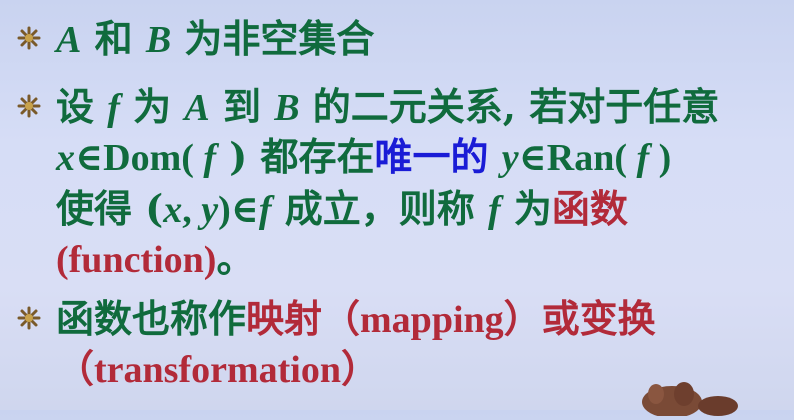 This screenshot has width=794, height=420. Describe the element at coordinates (273, 38) in the screenshot. I see `text-segment: 为非空集合` at that location.